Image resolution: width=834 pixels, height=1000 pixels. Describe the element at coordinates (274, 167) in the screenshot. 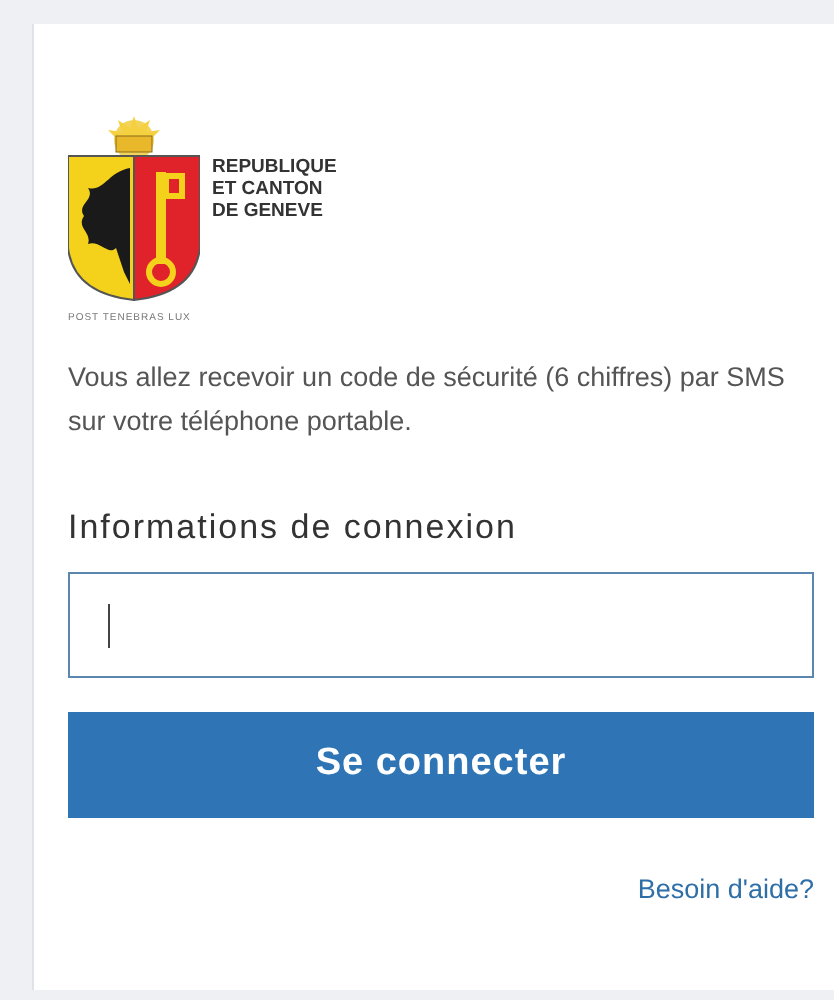

I see `logo-text-line: REPUBLIQUE` at that location.